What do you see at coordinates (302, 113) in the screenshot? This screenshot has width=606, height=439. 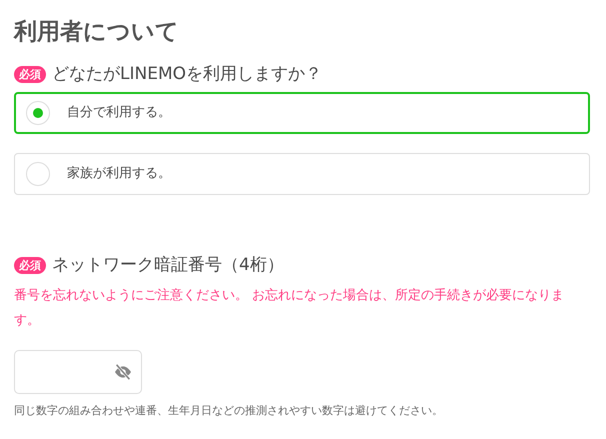 I see `radio-option: 自分で利用する。` at bounding box center [302, 113].